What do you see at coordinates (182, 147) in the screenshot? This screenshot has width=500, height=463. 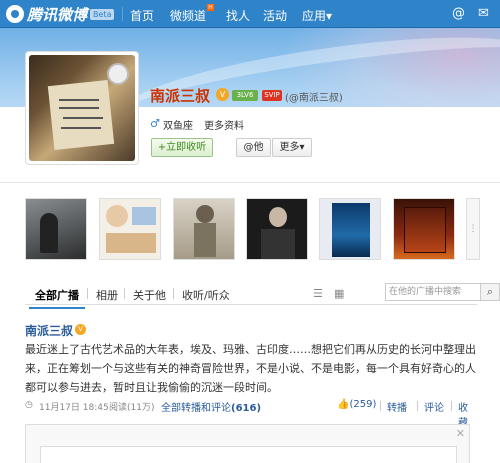 I see `follow-button: +立即收听` at bounding box center [182, 147].